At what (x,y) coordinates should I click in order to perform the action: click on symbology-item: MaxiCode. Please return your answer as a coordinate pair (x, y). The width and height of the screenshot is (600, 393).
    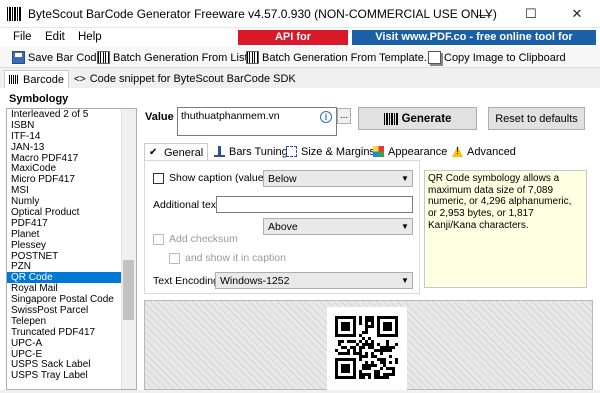
    Looking at the image, I should click on (71, 169).